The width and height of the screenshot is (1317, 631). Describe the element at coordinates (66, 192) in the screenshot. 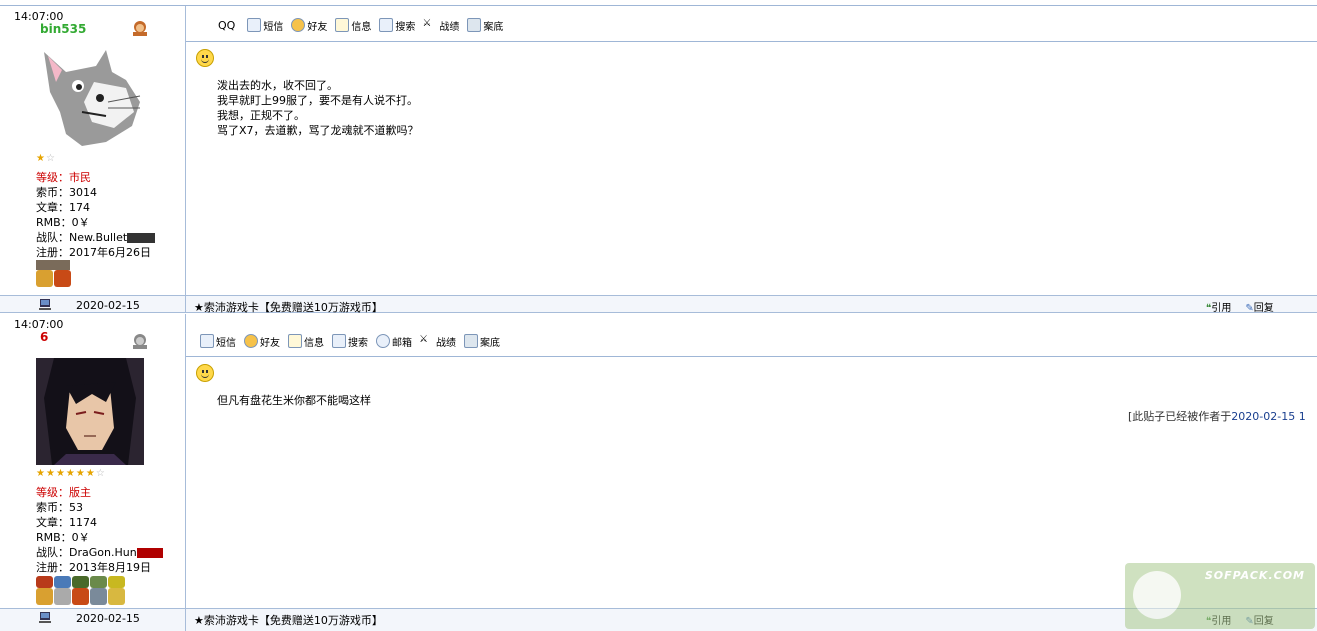

I see `user-coins: 索币：3014` at that location.